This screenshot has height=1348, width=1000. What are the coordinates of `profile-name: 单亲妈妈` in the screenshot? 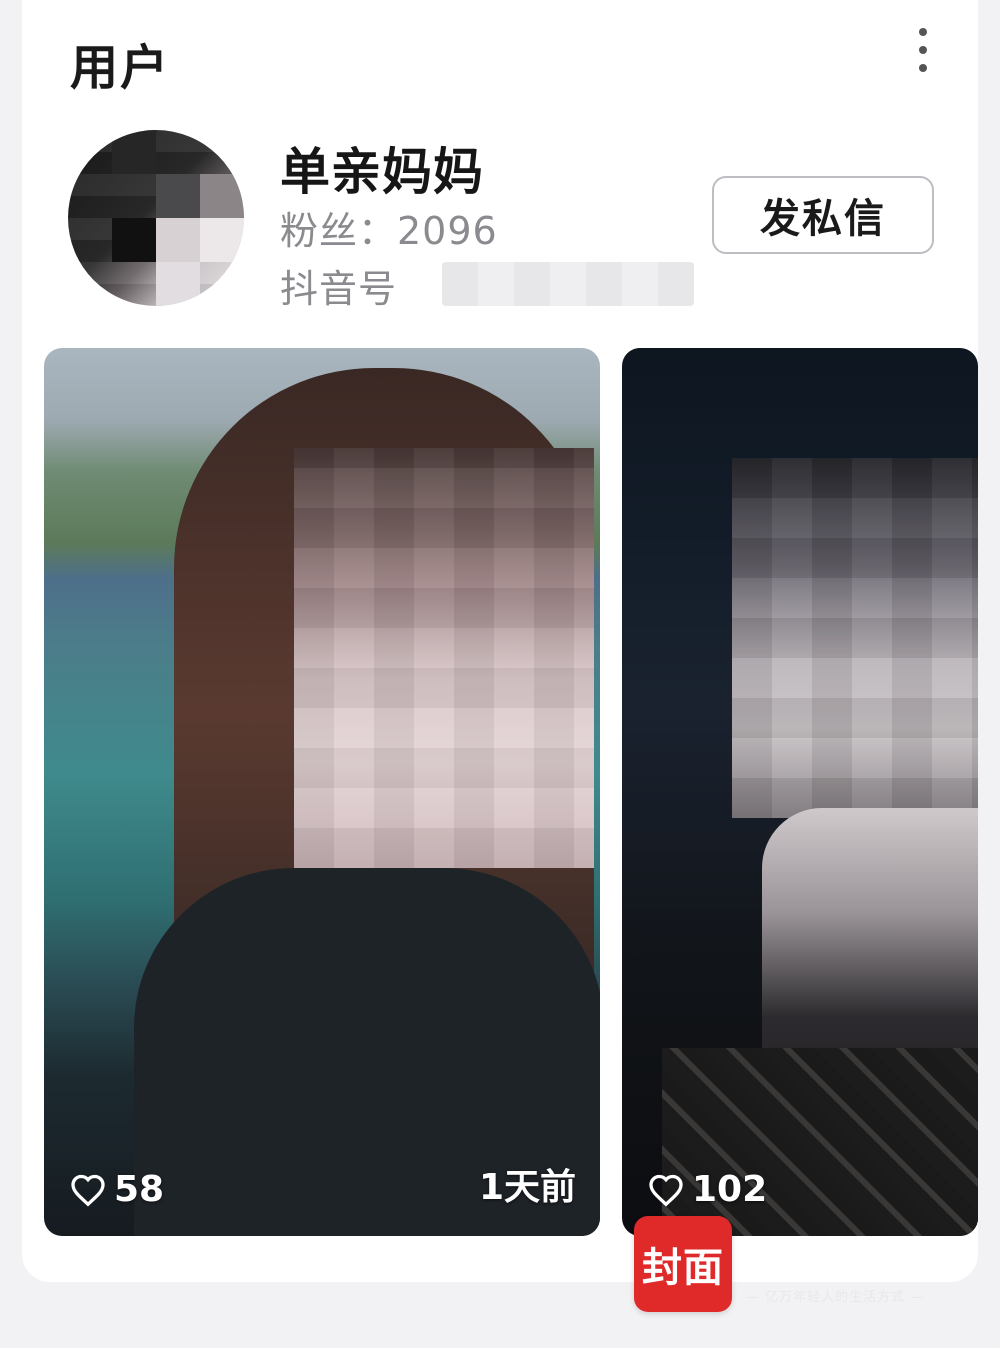 It's located at (382, 172).